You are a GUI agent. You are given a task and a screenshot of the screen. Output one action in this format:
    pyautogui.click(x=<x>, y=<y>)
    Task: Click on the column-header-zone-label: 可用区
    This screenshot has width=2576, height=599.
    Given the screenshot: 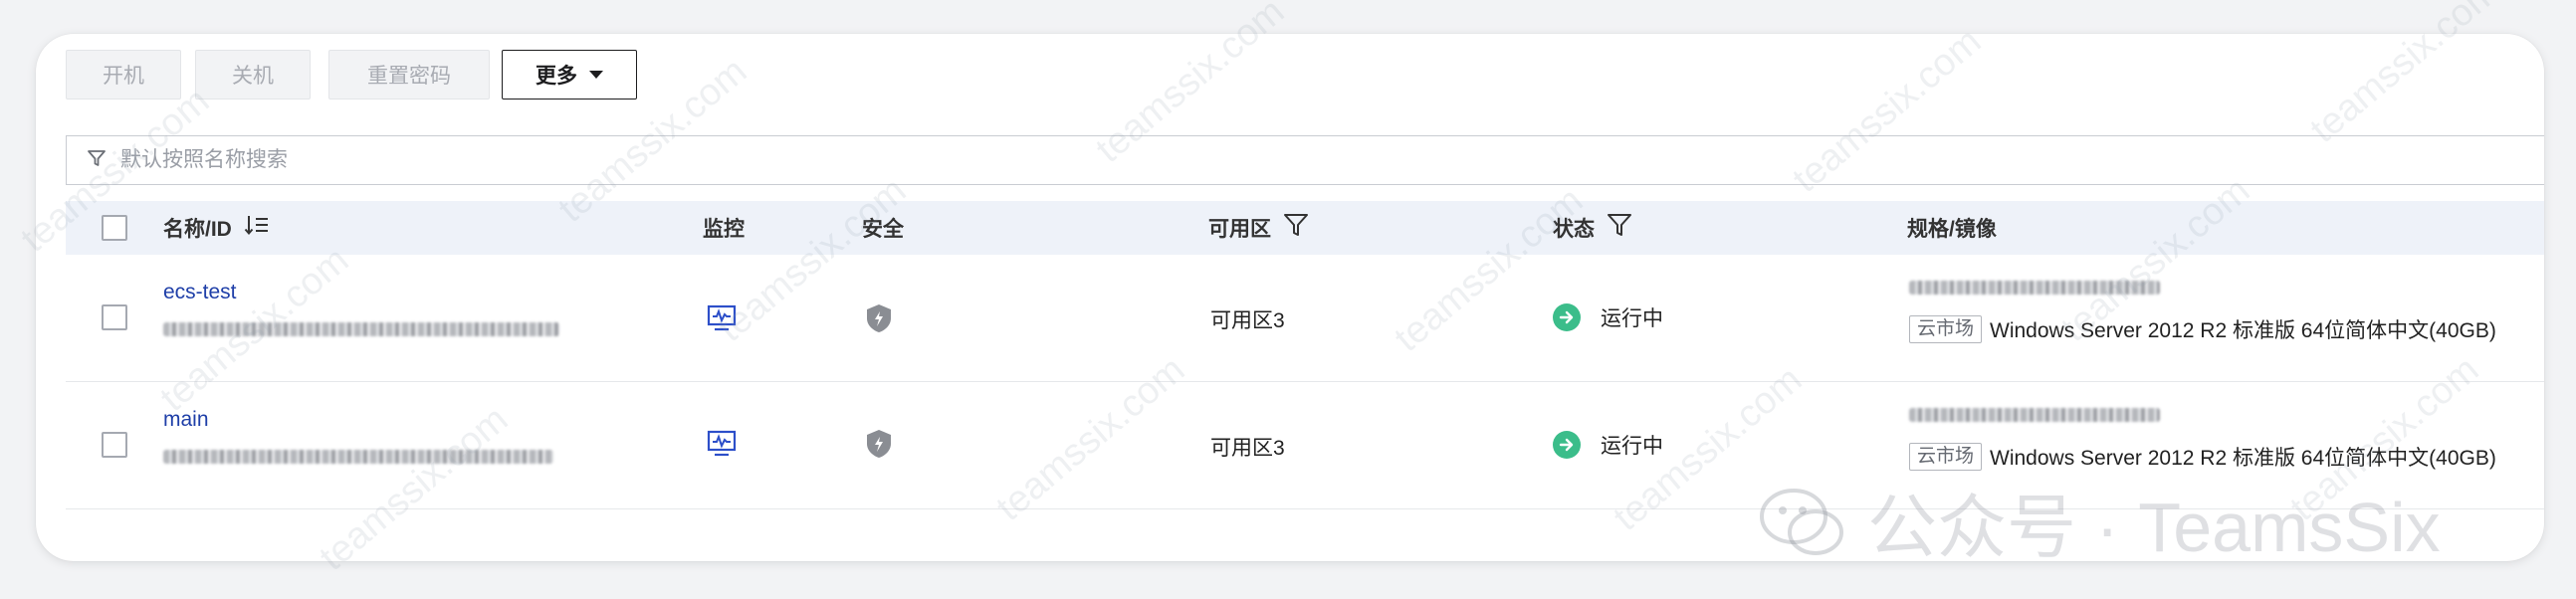 What is the action you would take?
    pyautogui.click(x=1239, y=230)
    